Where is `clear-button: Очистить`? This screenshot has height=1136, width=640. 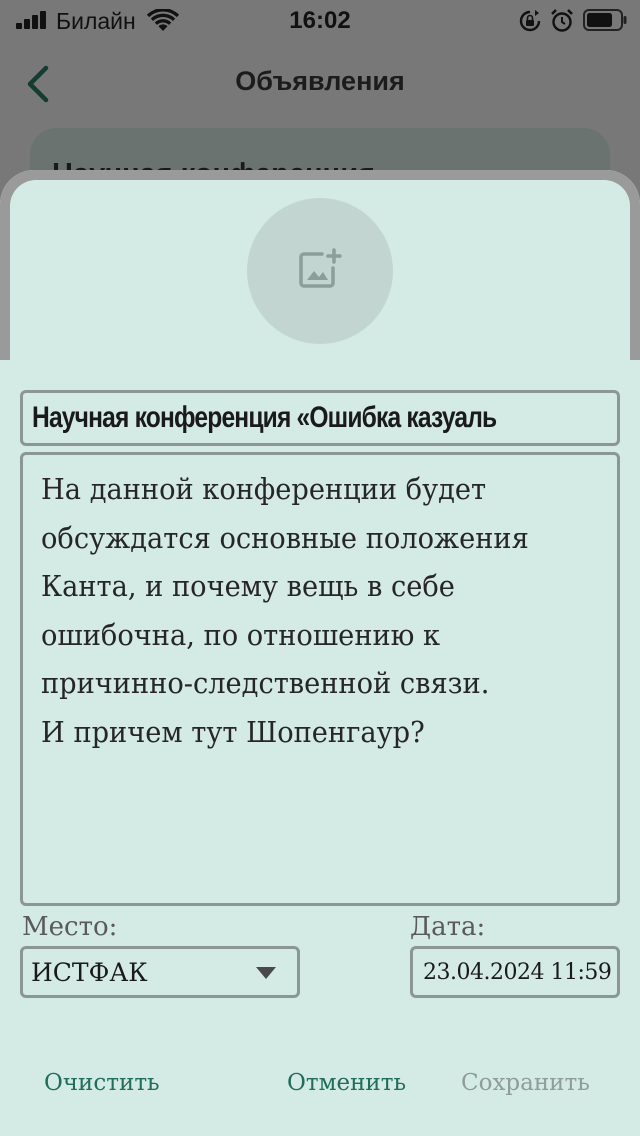
clear-button: Очистить is located at coordinates (102, 1083).